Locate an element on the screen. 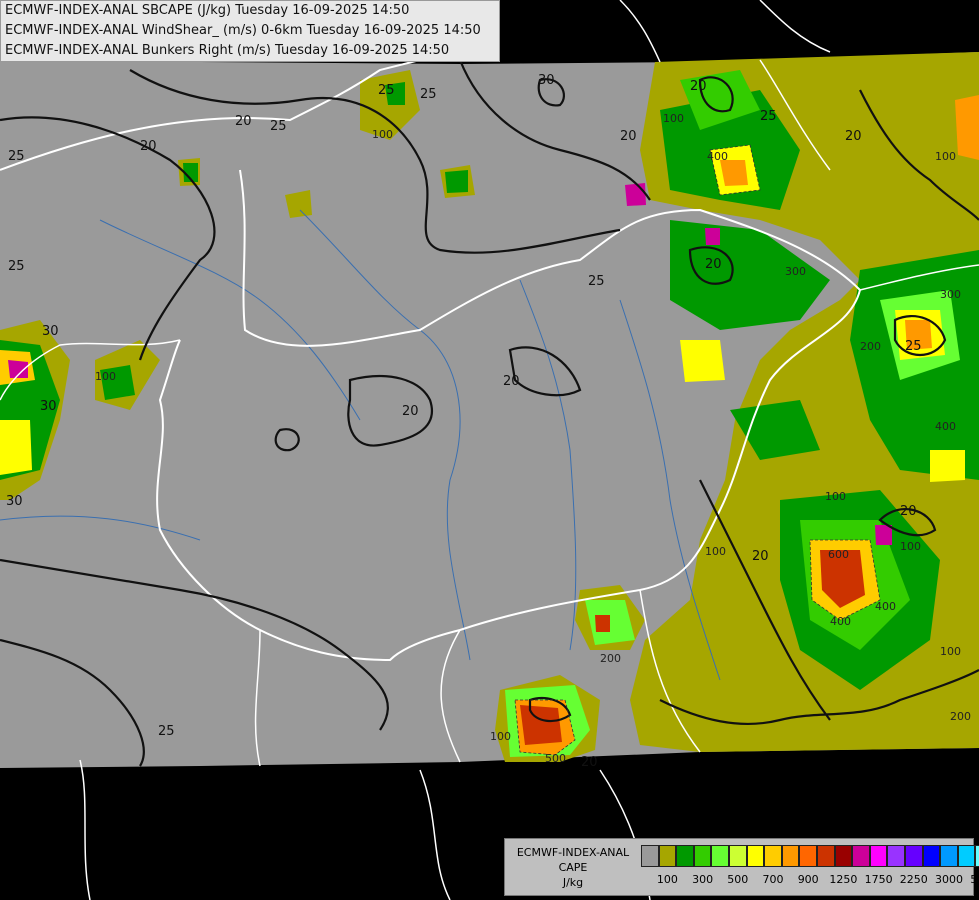 This screenshot has height=900, width=979. legend-title-source: ECMWF-INDEX-ANAL is located at coordinates (573, 852).